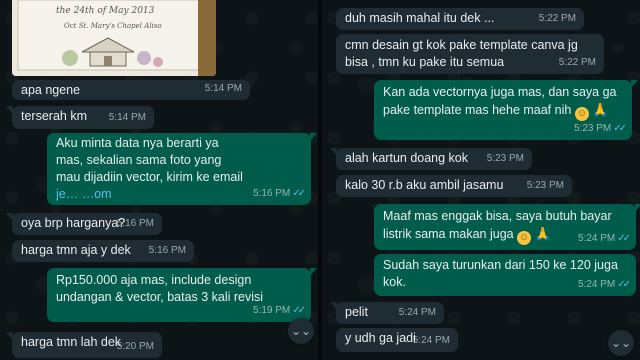 The image size is (640, 360). What do you see at coordinates (113, 26) in the screenshot?
I see `invitation-script-line-2: Oct St. Mary's Chapel Aliso` at bounding box center [113, 26].